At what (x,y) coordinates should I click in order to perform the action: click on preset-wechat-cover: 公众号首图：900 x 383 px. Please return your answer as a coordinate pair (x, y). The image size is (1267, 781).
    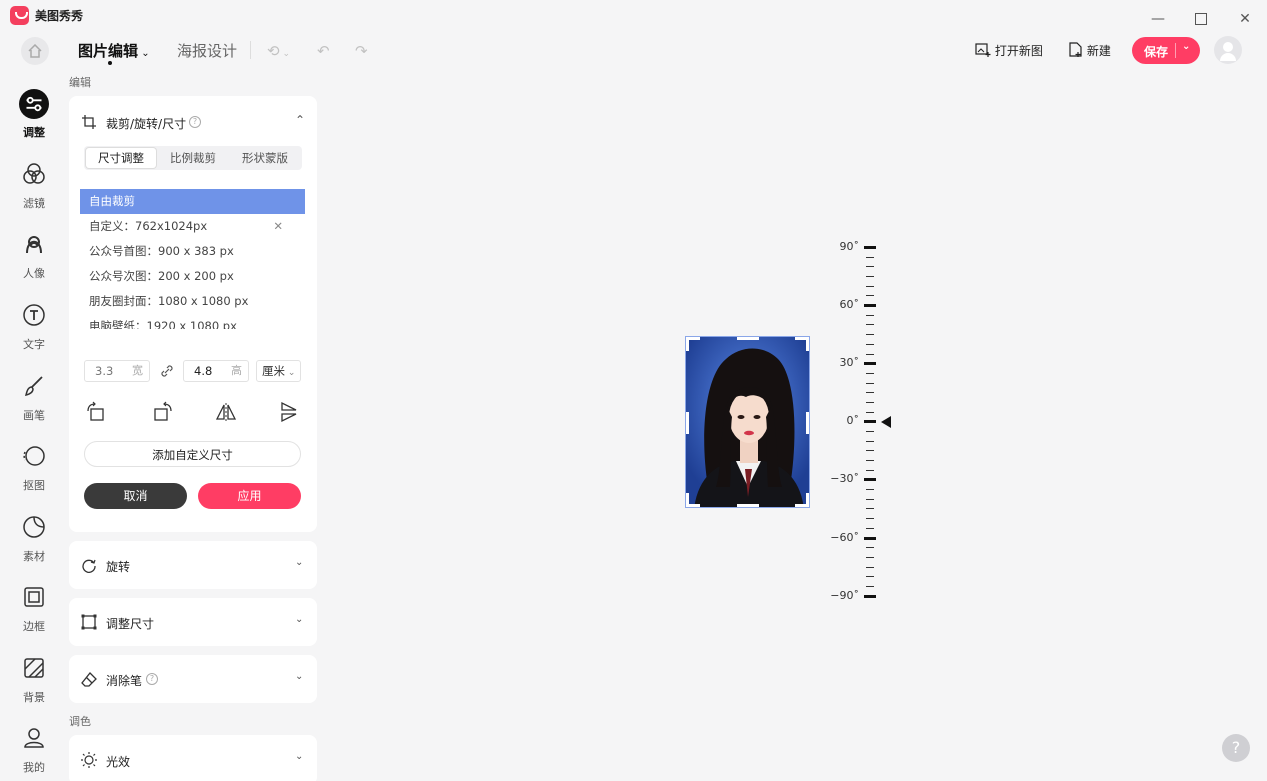
    Looking at the image, I should click on (192, 251).